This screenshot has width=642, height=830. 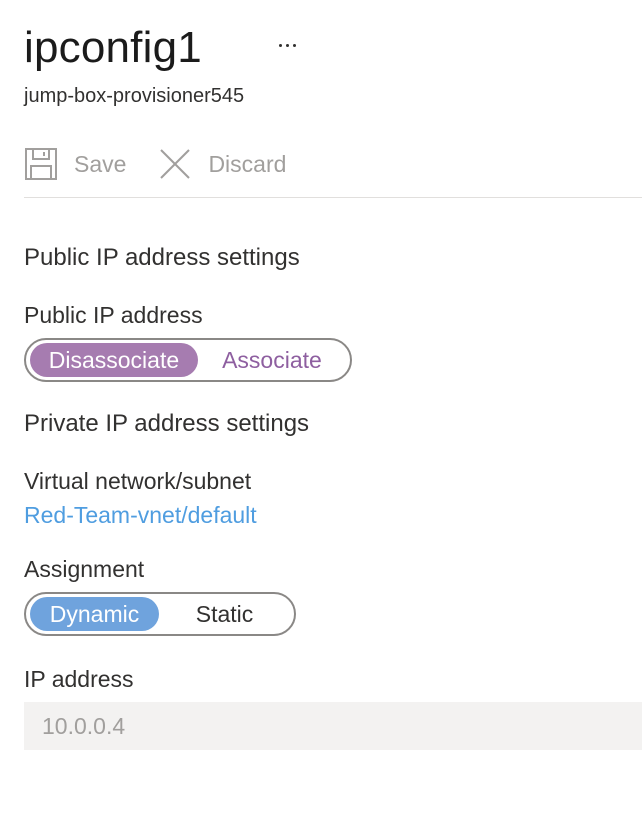 What do you see at coordinates (134, 96) in the screenshot?
I see `page-subtitle: jump-box-provisioner545` at bounding box center [134, 96].